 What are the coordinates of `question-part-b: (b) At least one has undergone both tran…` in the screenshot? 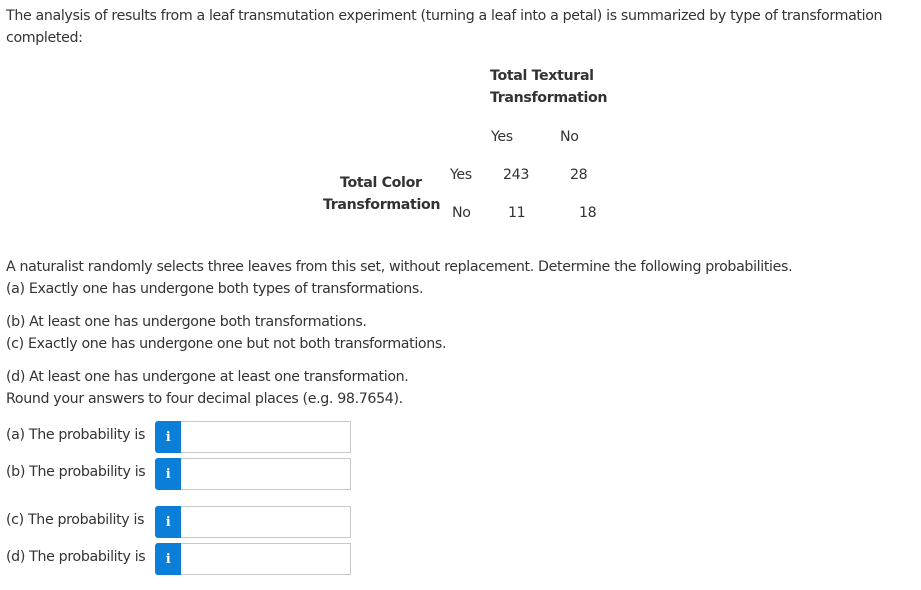 It's located at (186, 322).